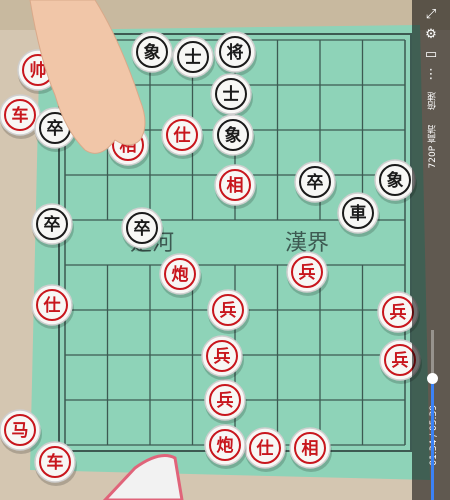  Describe the element at coordinates (432, 378) in the screenshot. I see `seek-handle` at that location.